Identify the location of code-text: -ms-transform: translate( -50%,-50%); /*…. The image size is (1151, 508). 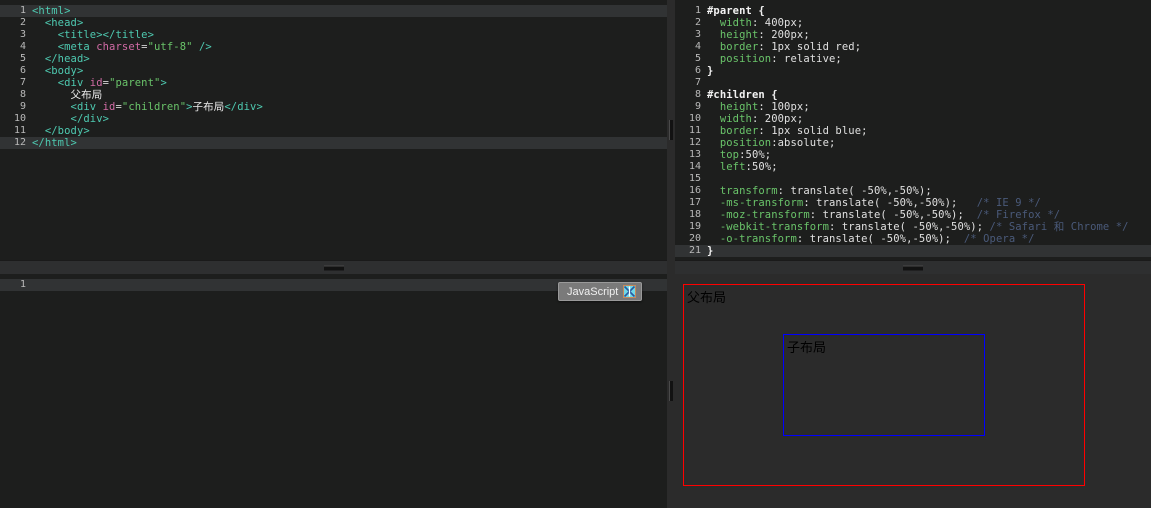
(880, 203).